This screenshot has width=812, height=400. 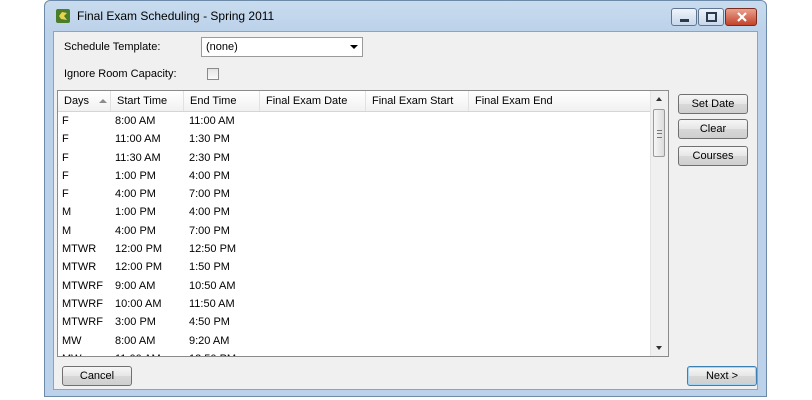 What do you see at coordinates (112, 47) in the screenshot?
I see `schedule-template-label: Schedule Template:` at bounding box center [112, 47].